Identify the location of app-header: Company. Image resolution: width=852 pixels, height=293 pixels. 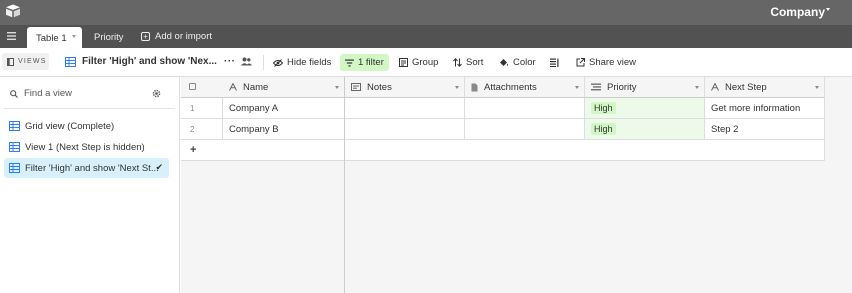
(426, 12).